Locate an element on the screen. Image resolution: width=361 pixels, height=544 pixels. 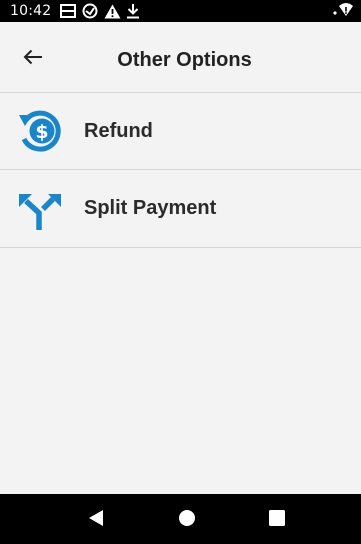
nav-home-button is located at coordinates (187, 520).